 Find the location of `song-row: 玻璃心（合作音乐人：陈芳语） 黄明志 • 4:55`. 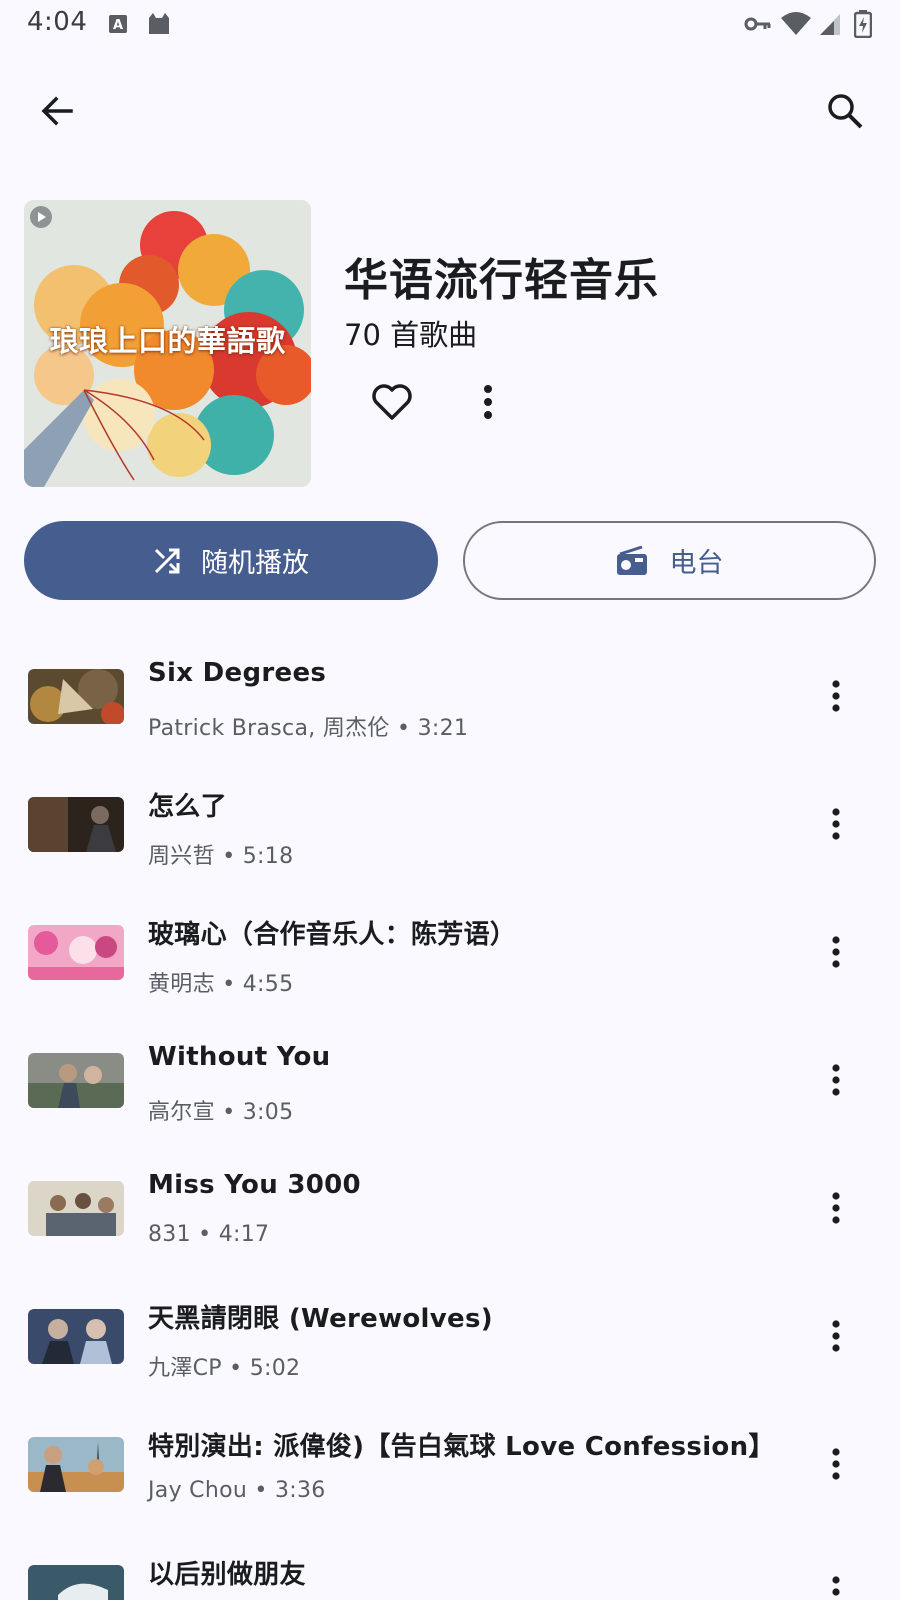

song-row: 玻璃心（合作音乐人：陈芳语） 黄明志 • 4:55 is located at coordinates (450, 952).